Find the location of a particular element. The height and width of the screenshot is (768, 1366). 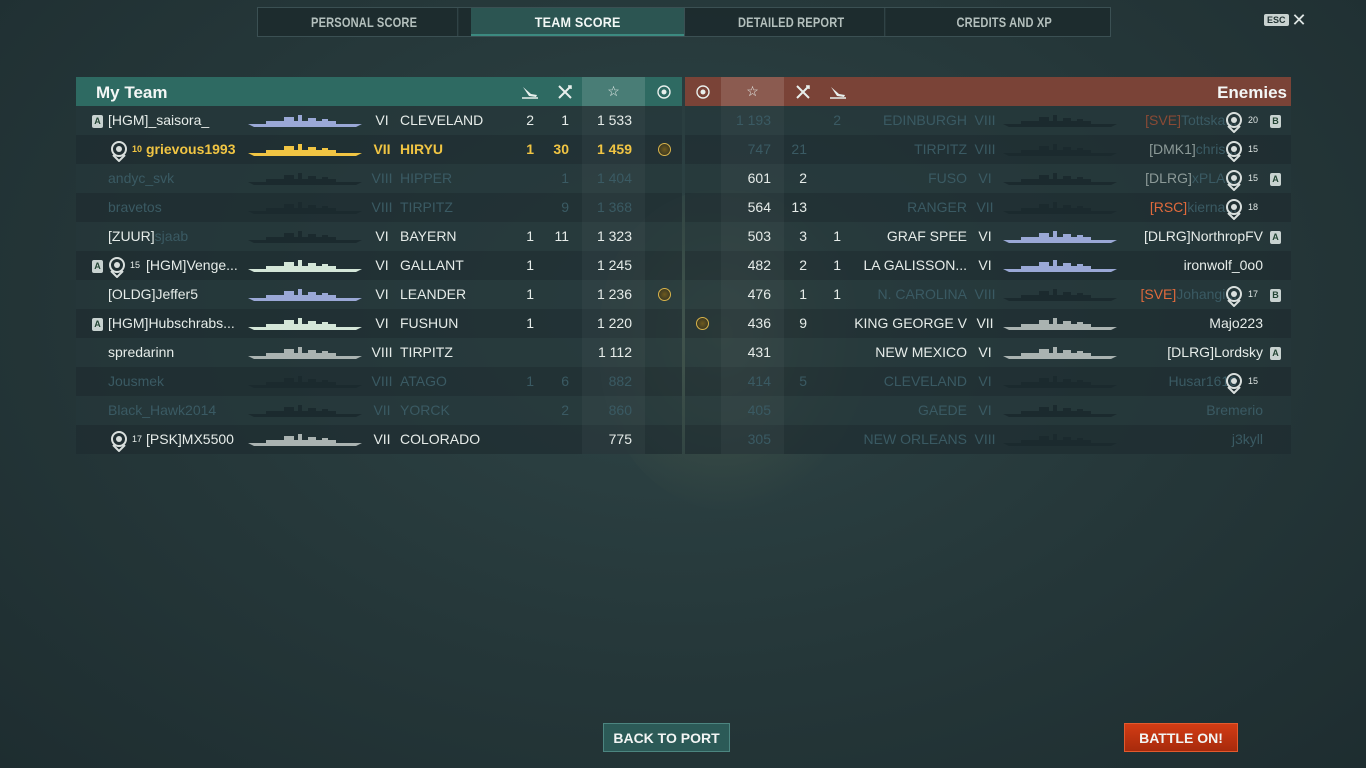

esc-close-button: ESC ✕ is located at coordinates (1285, 20).